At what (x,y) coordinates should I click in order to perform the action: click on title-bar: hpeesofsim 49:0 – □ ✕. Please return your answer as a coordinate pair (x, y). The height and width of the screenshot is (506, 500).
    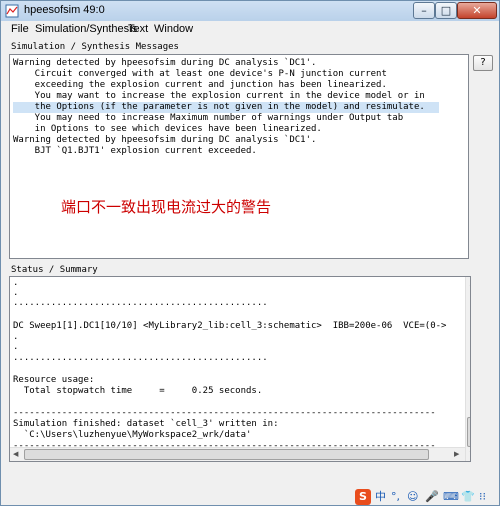
    Looking at the image, I should click on (250, 11).